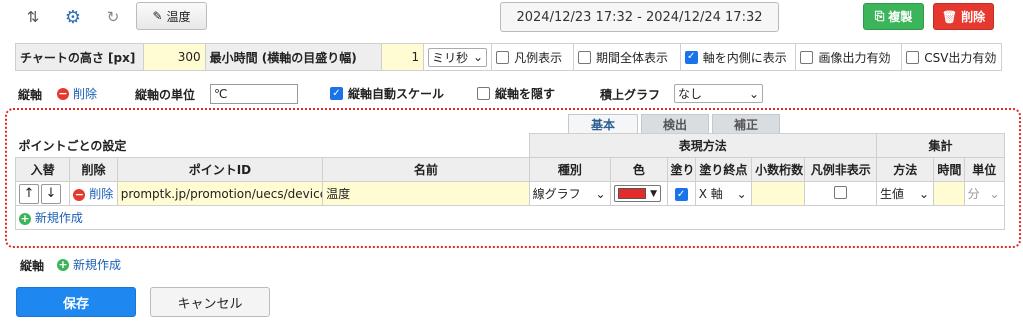 The height and width of the screenshot is (324, 1023). What do you see at coordinates (746, 124) in the screenshot?
I see `tab-correction: 補正` at bounding box center [746, 124].